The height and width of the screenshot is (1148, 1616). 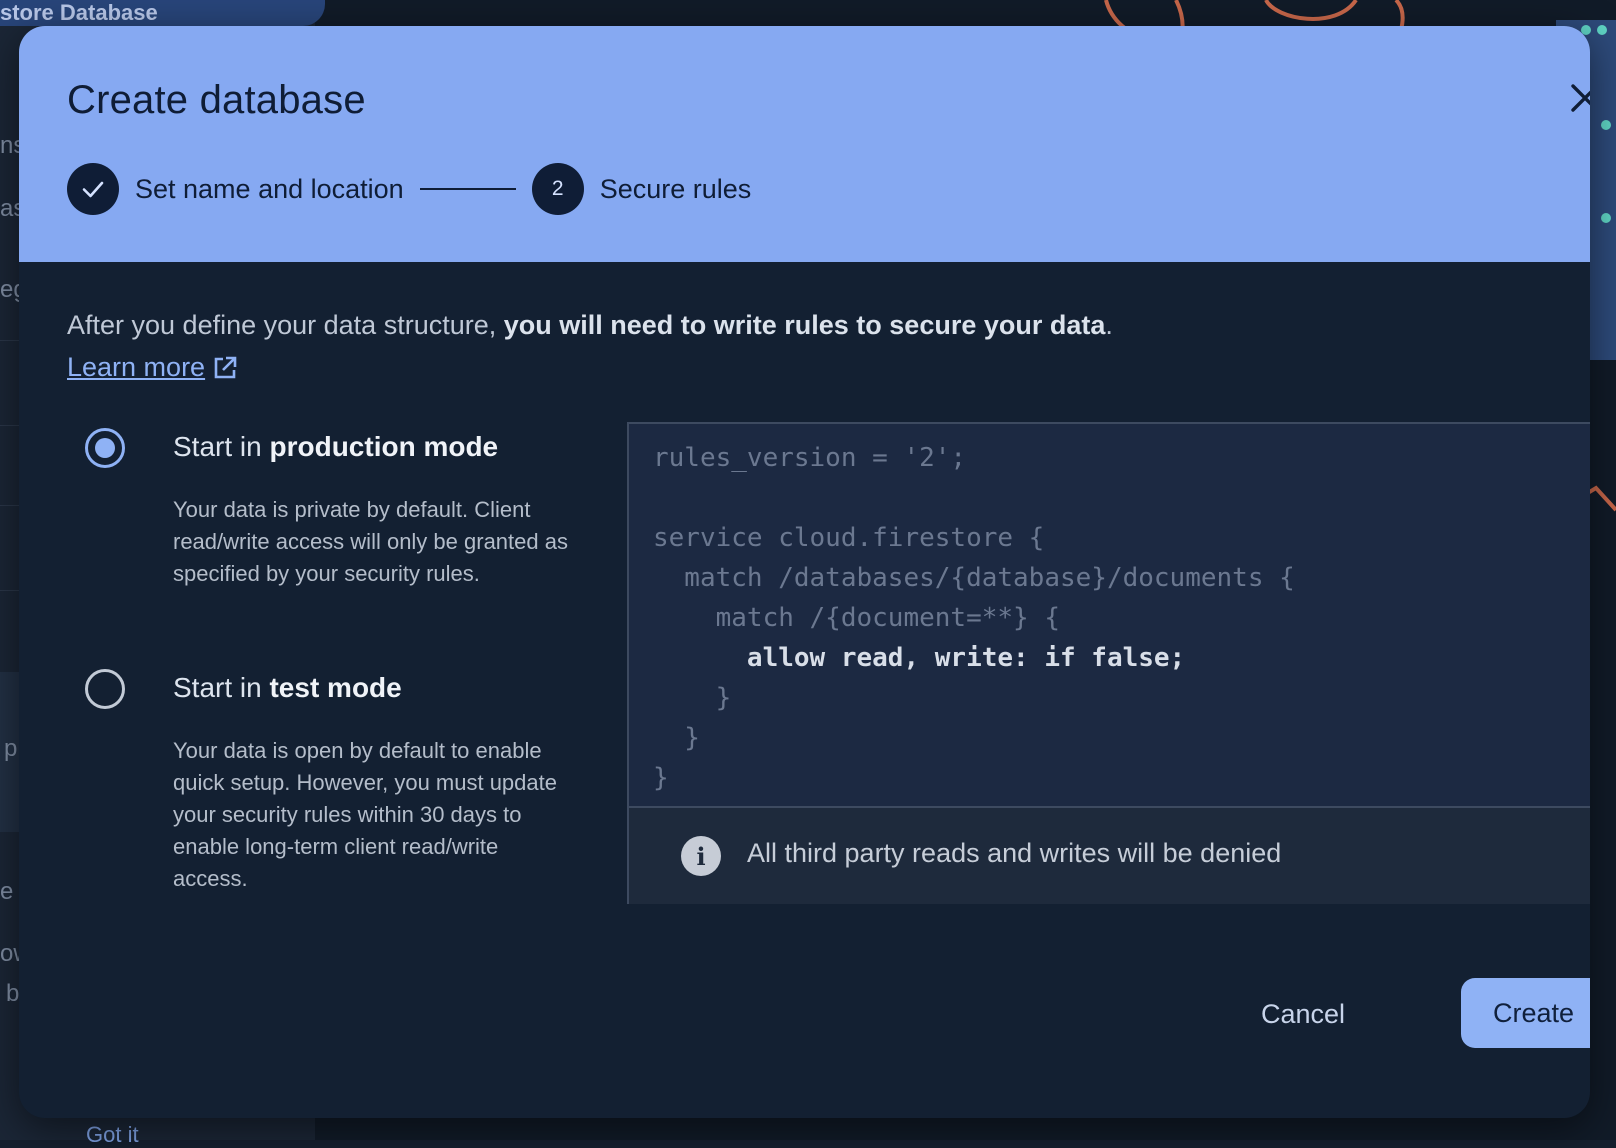 What do you see at coordinates (13, 993) in the screenshot?
I see `background-text-fragment: b` at bounding box center [13, 993].